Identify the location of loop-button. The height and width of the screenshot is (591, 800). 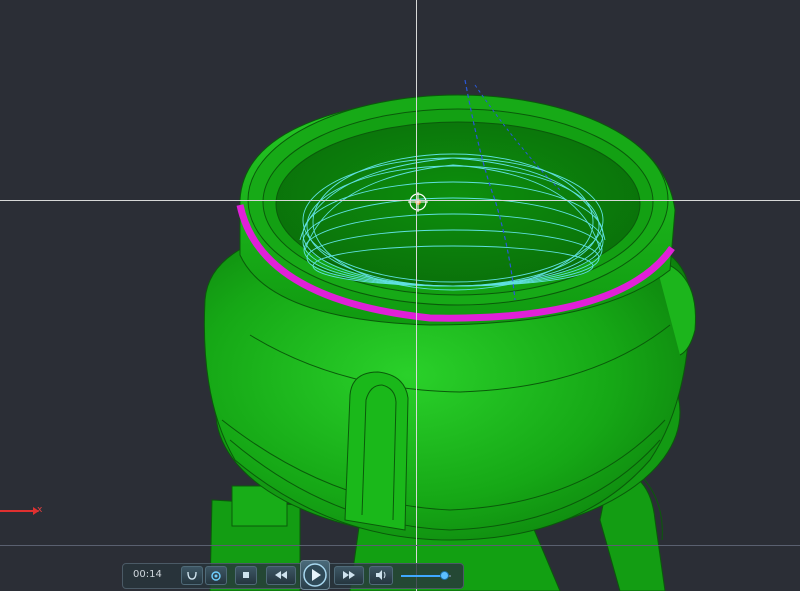
(216, 575).